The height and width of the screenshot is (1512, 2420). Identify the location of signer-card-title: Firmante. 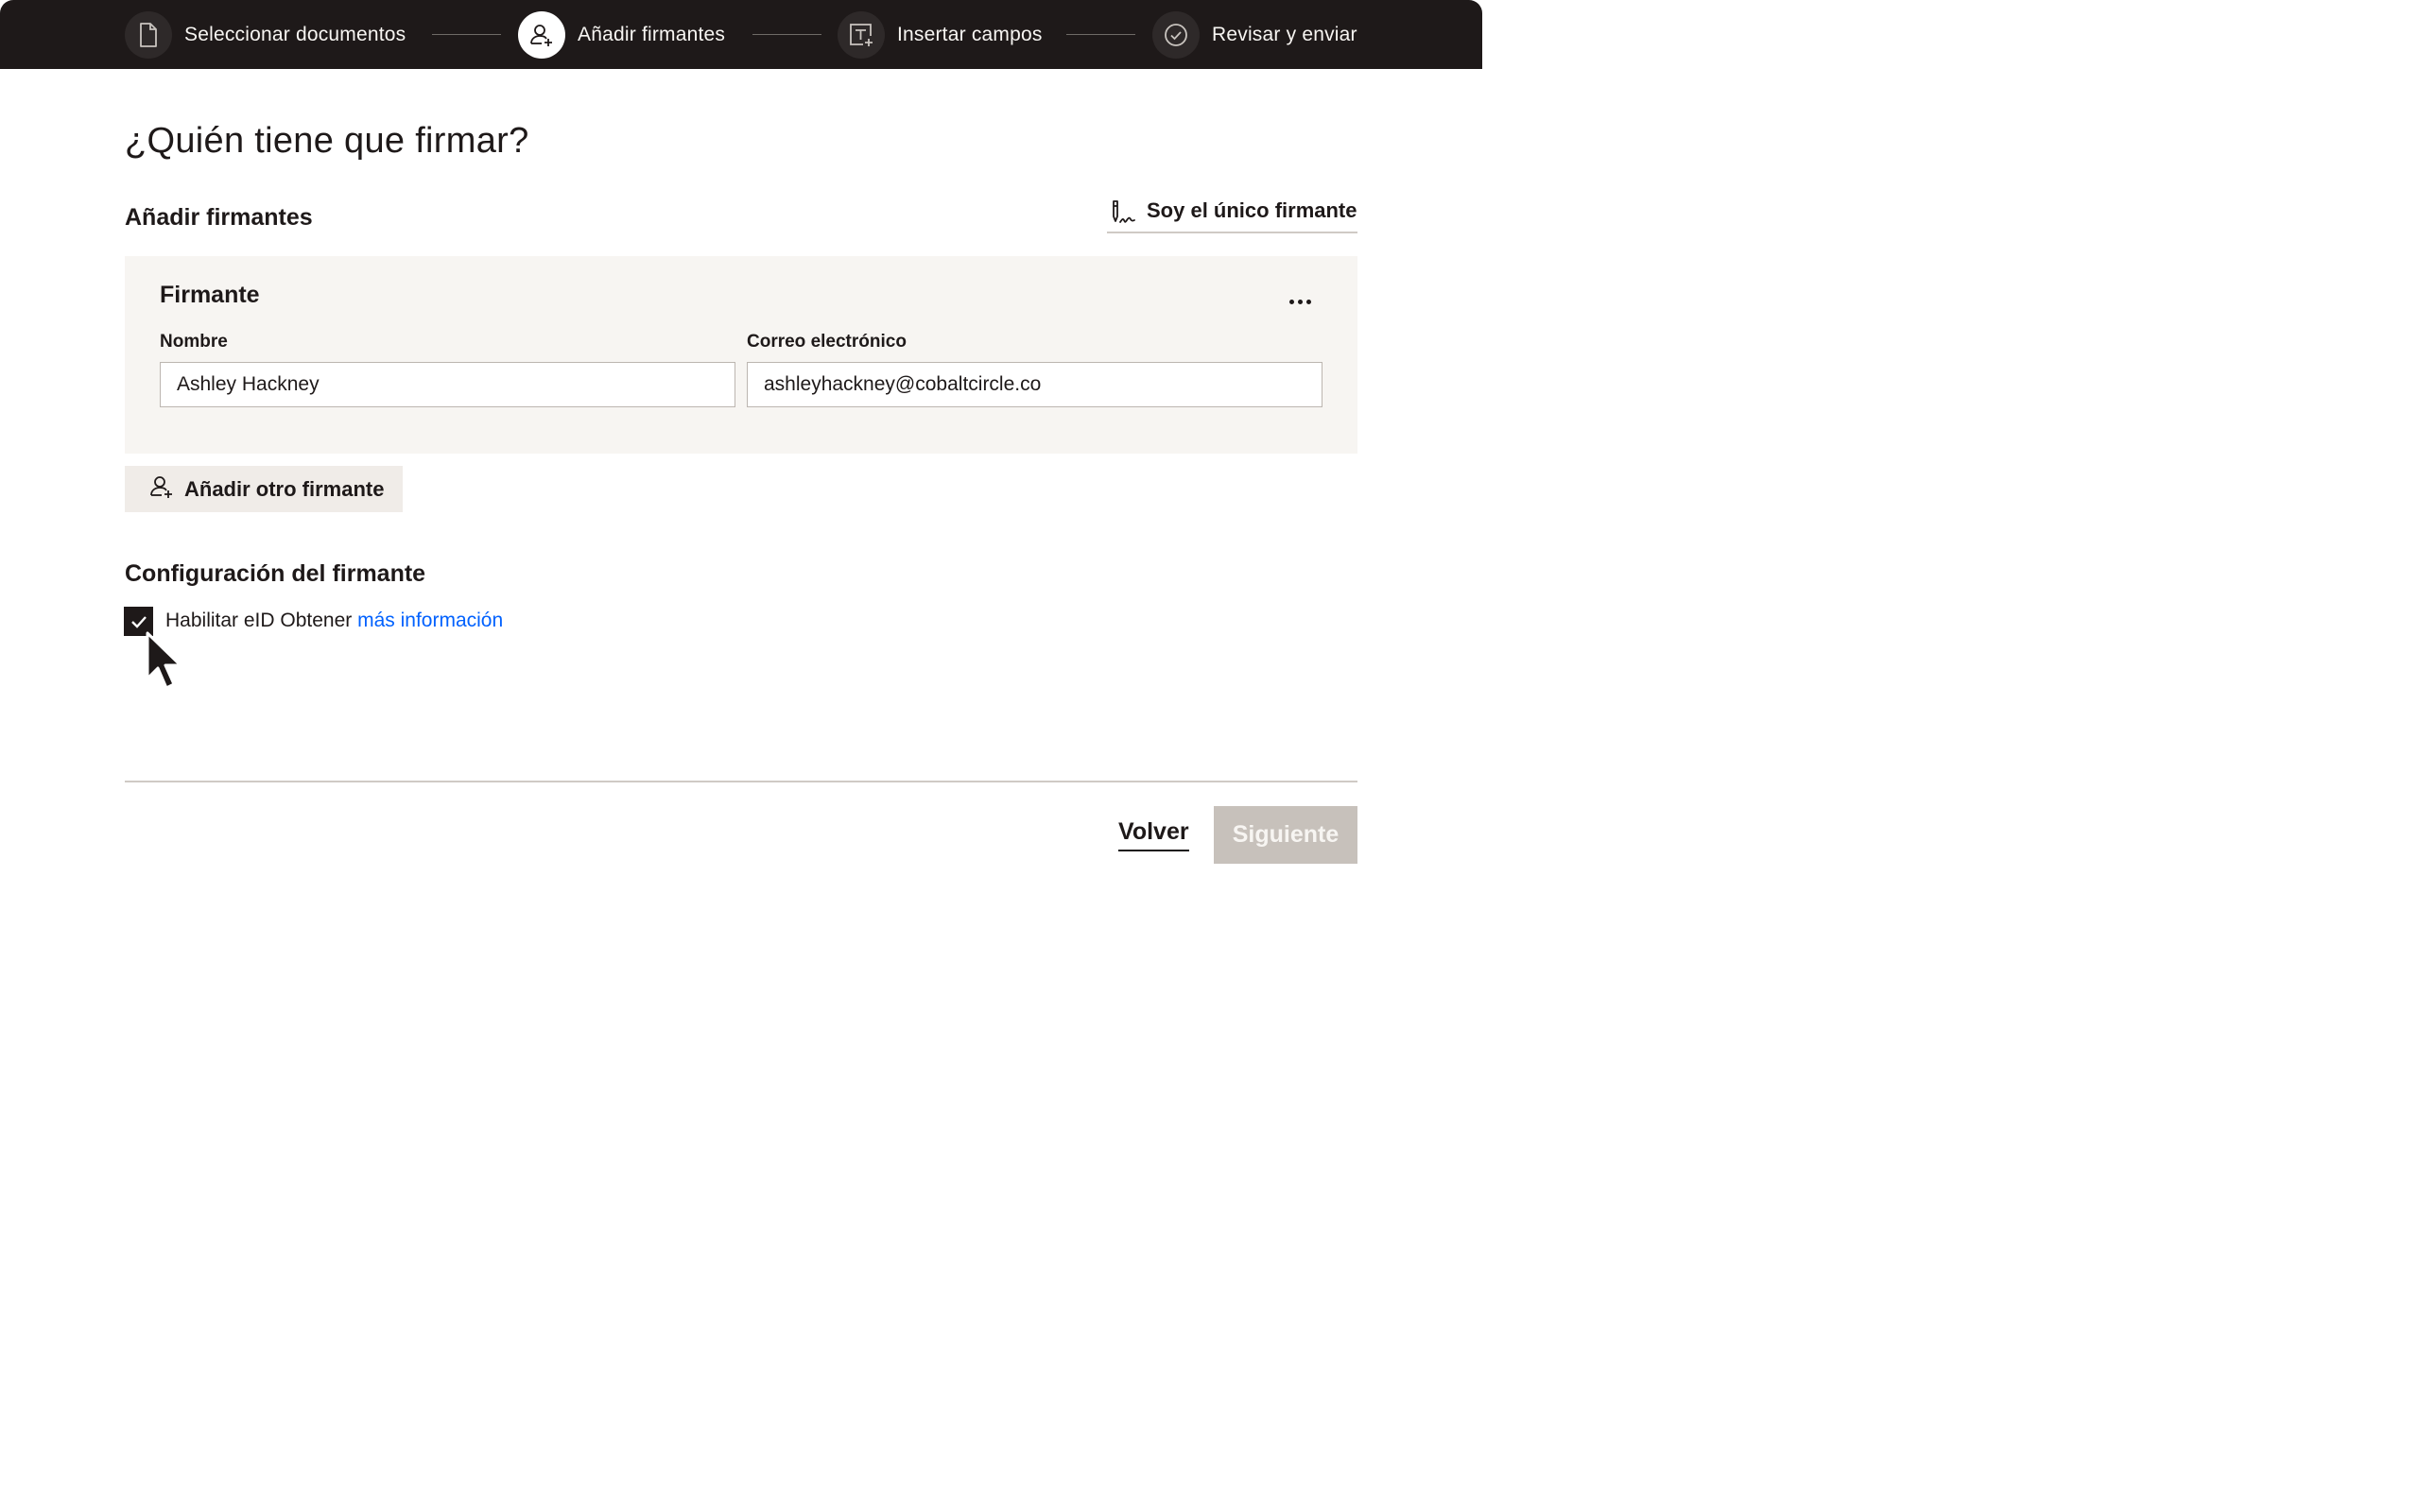
(210, 295).